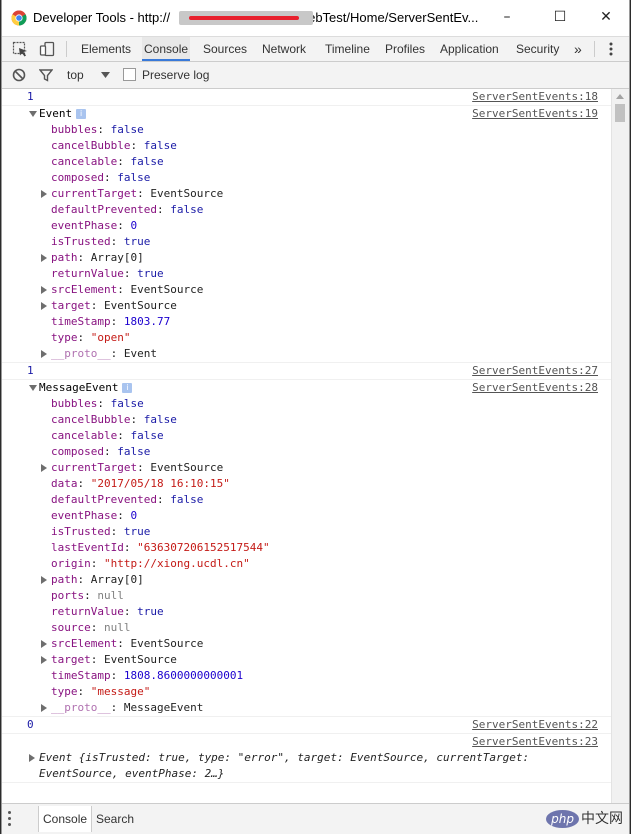 The height and width of the screenshot is (834, 631). What do you see at coordinates (115, 819) in the screenshot?
I see `drawer-tab-search: Search` at bounding box center [115, 819].